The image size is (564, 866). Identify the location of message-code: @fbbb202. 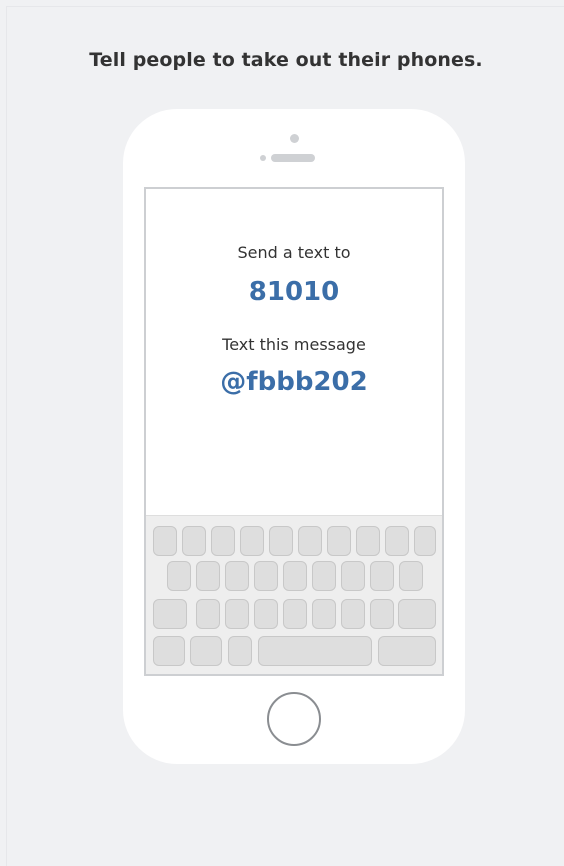
(294, 382).